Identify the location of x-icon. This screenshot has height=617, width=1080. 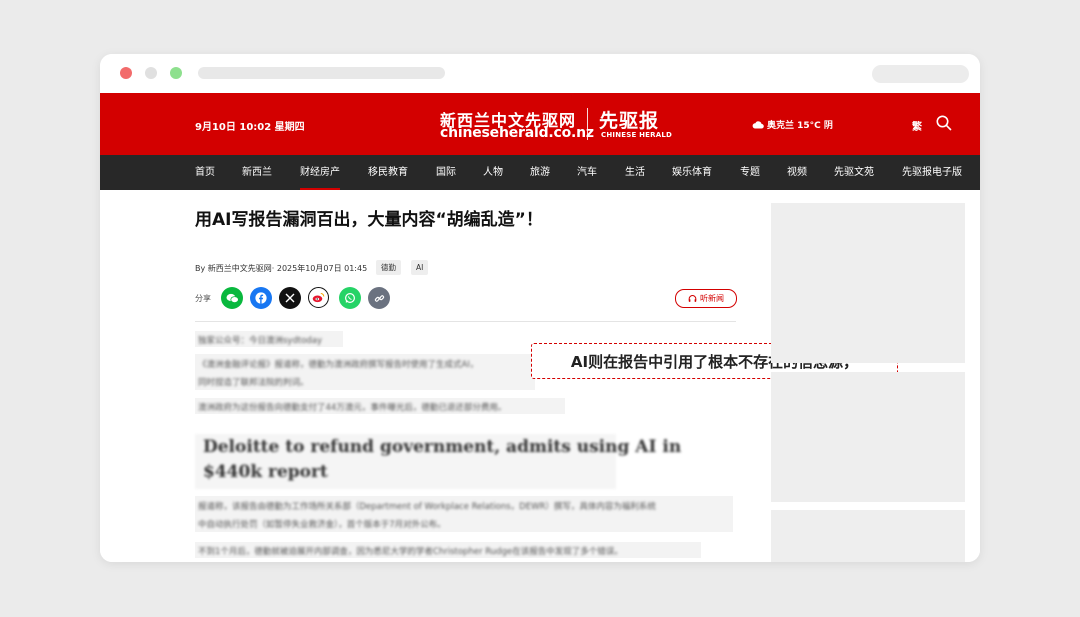
(290, 298).